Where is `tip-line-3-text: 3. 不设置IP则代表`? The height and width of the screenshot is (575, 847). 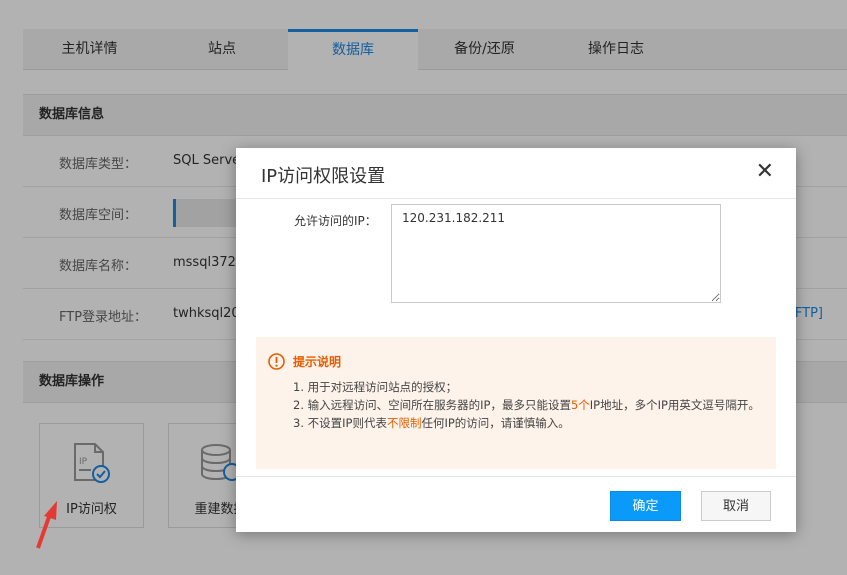 tip-line-3-text: 3. 不设置IP则代表 is located at coordinates (340, 423).